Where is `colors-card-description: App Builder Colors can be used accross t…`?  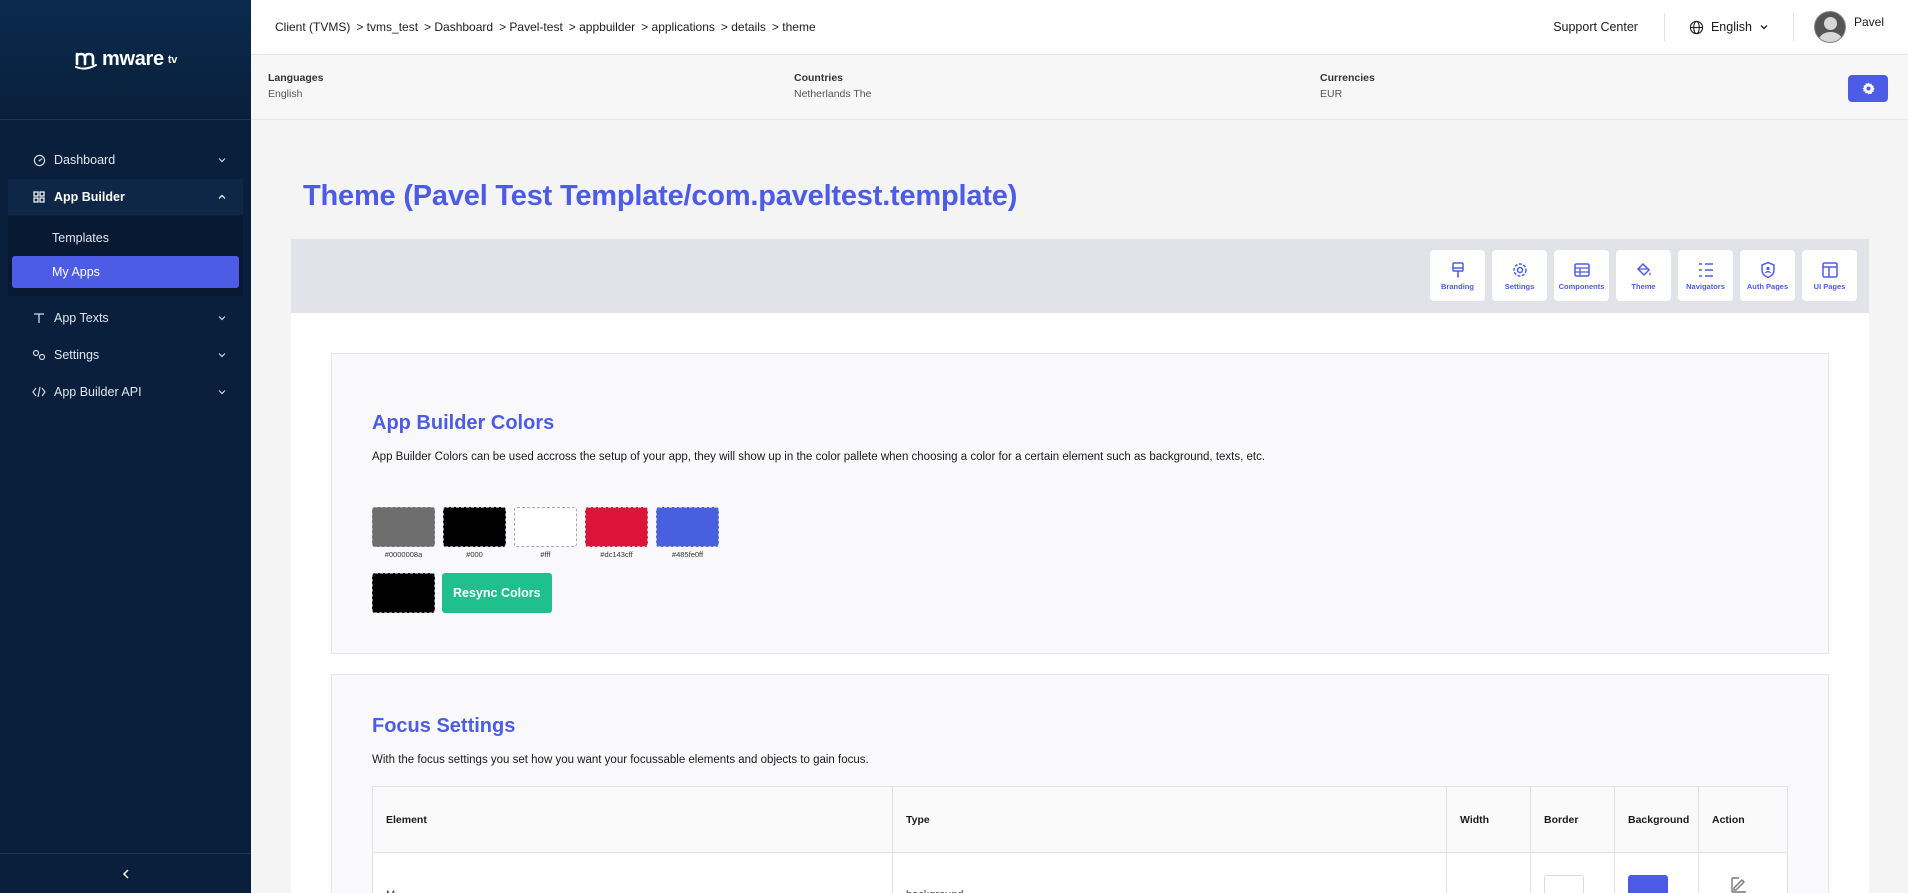
colors-card-description: App Builder Colors can be used accross t… is located at coordinates (819, 457).